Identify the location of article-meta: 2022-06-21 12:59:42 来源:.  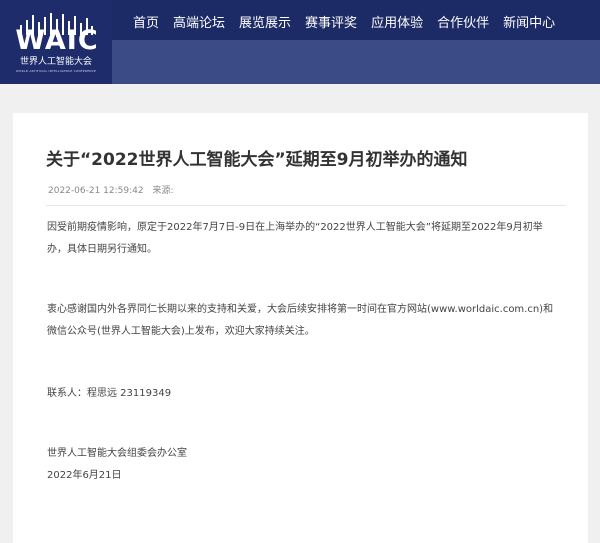
(114, 189).